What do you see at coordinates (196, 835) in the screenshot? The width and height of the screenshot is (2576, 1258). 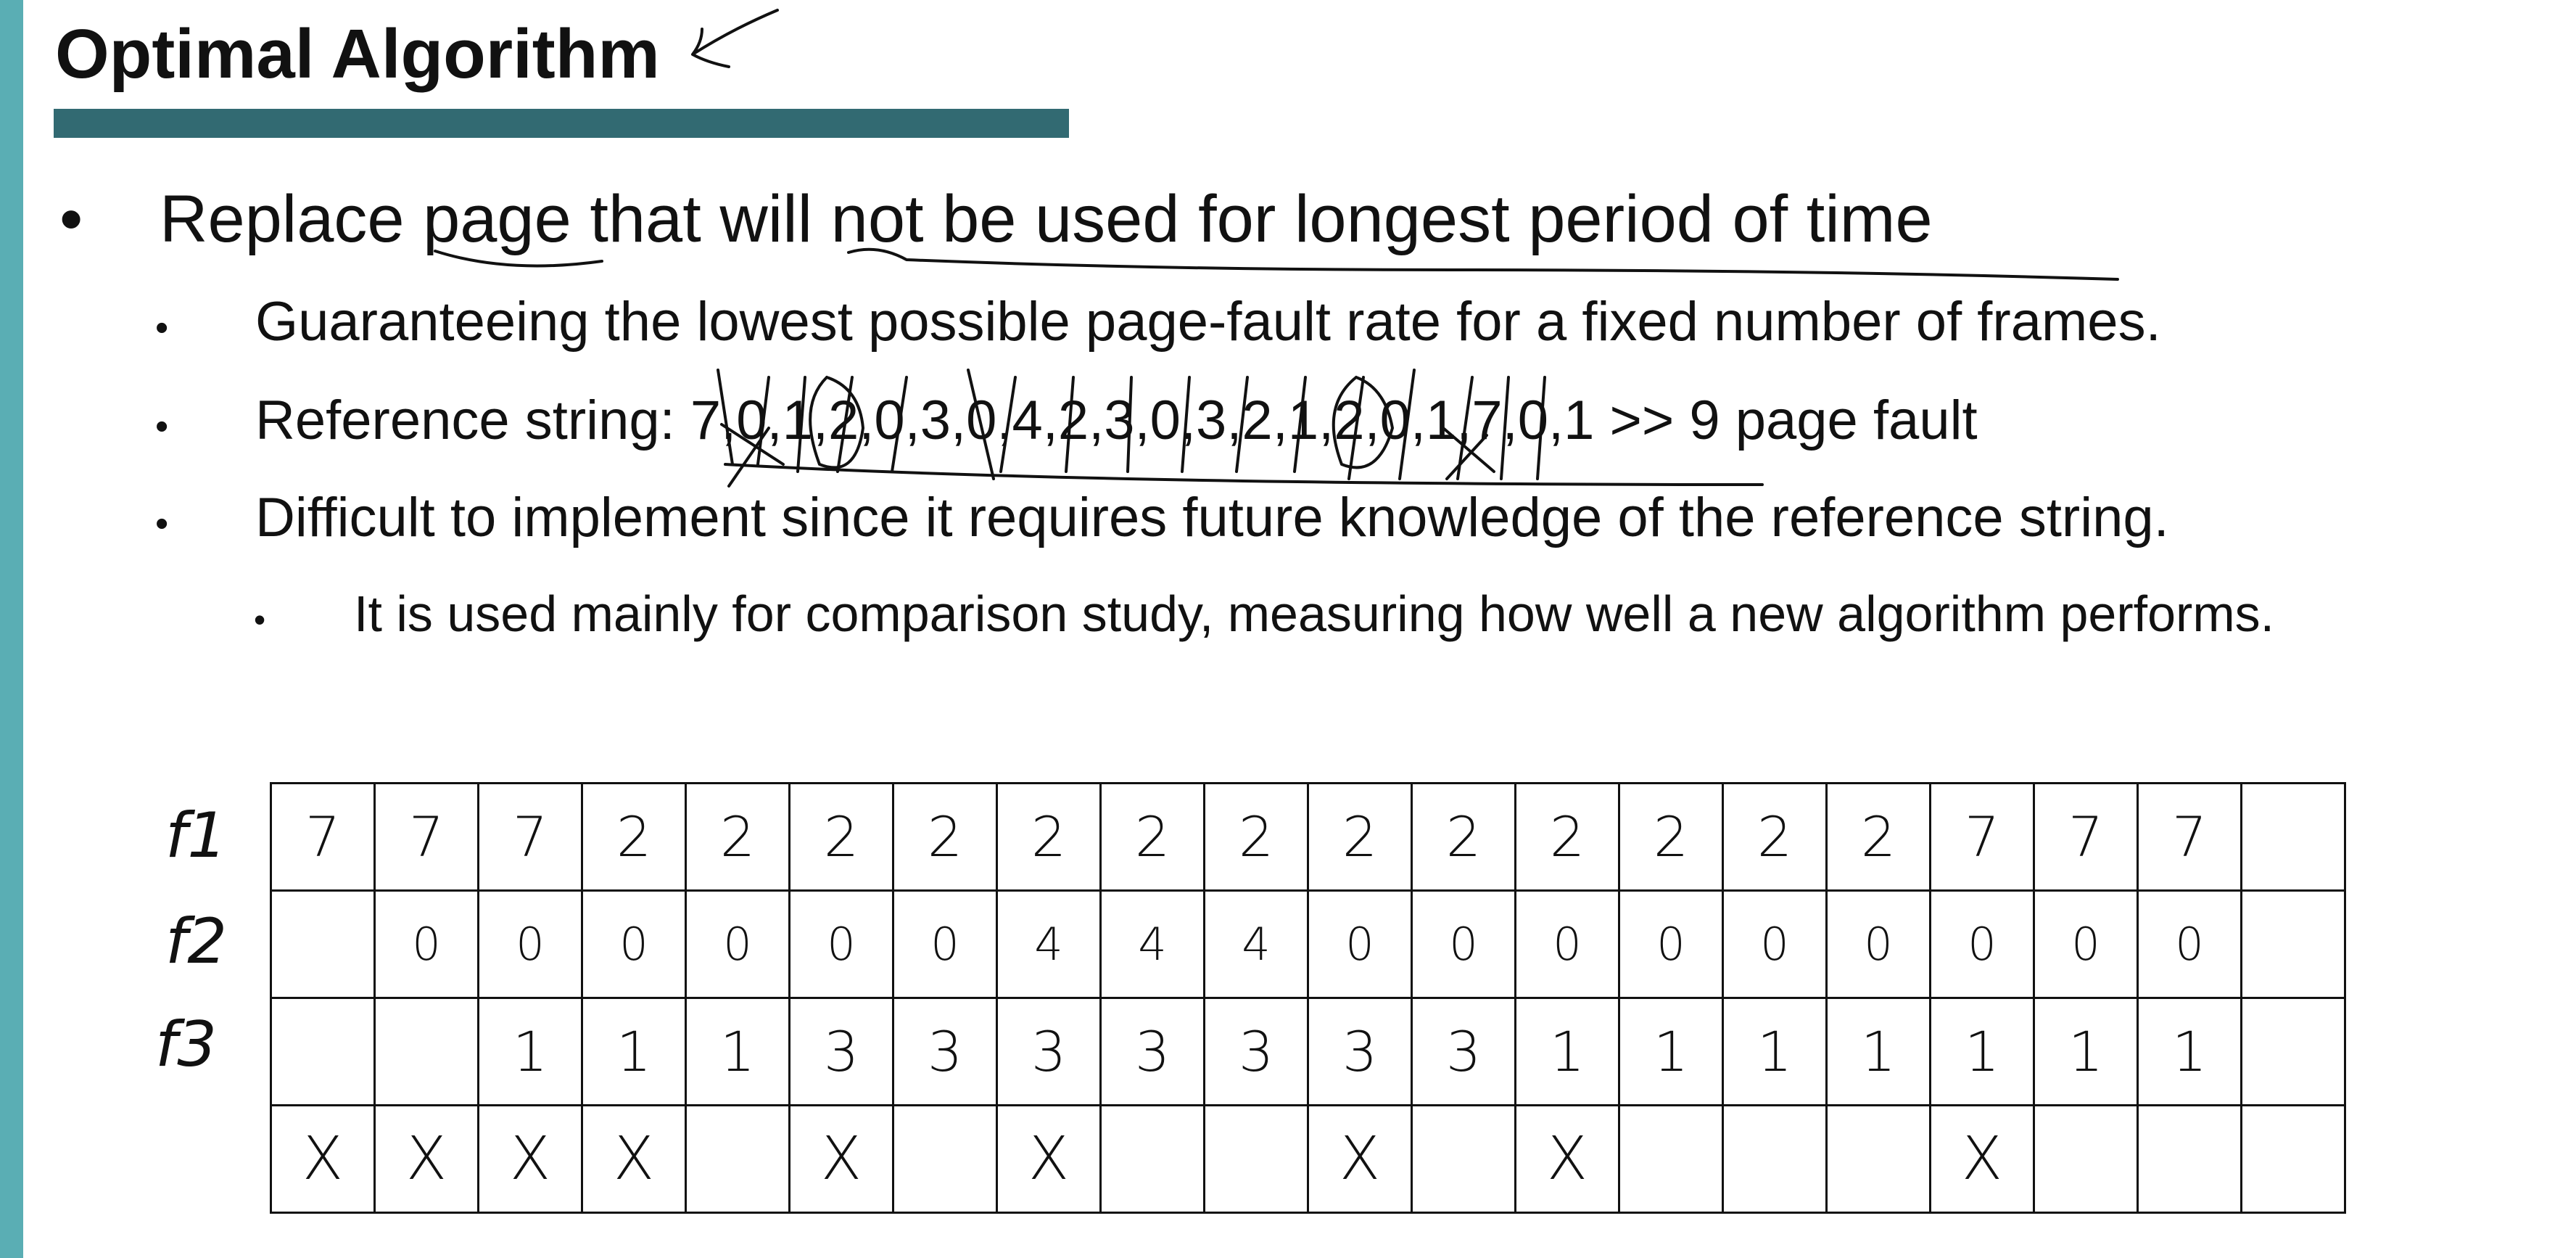 I see `frame-label-f1: f1` at bounding box center [196, 835].